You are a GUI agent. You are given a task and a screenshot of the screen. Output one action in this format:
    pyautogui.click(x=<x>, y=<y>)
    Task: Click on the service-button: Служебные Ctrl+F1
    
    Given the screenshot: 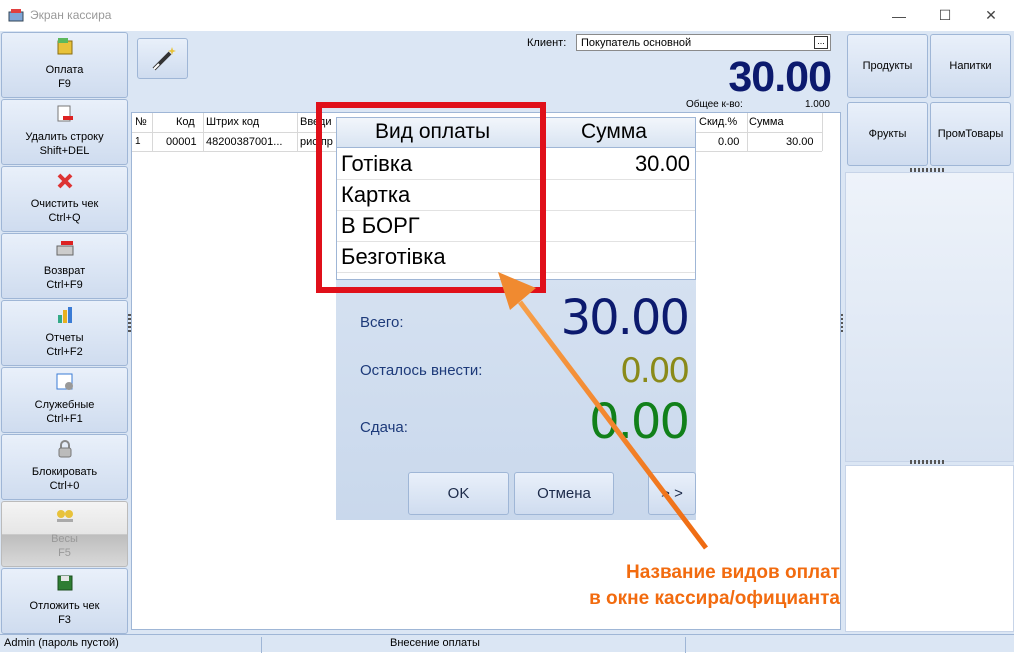 What is the action you would take?
    pyautogui.click(x=64, y=400)
    